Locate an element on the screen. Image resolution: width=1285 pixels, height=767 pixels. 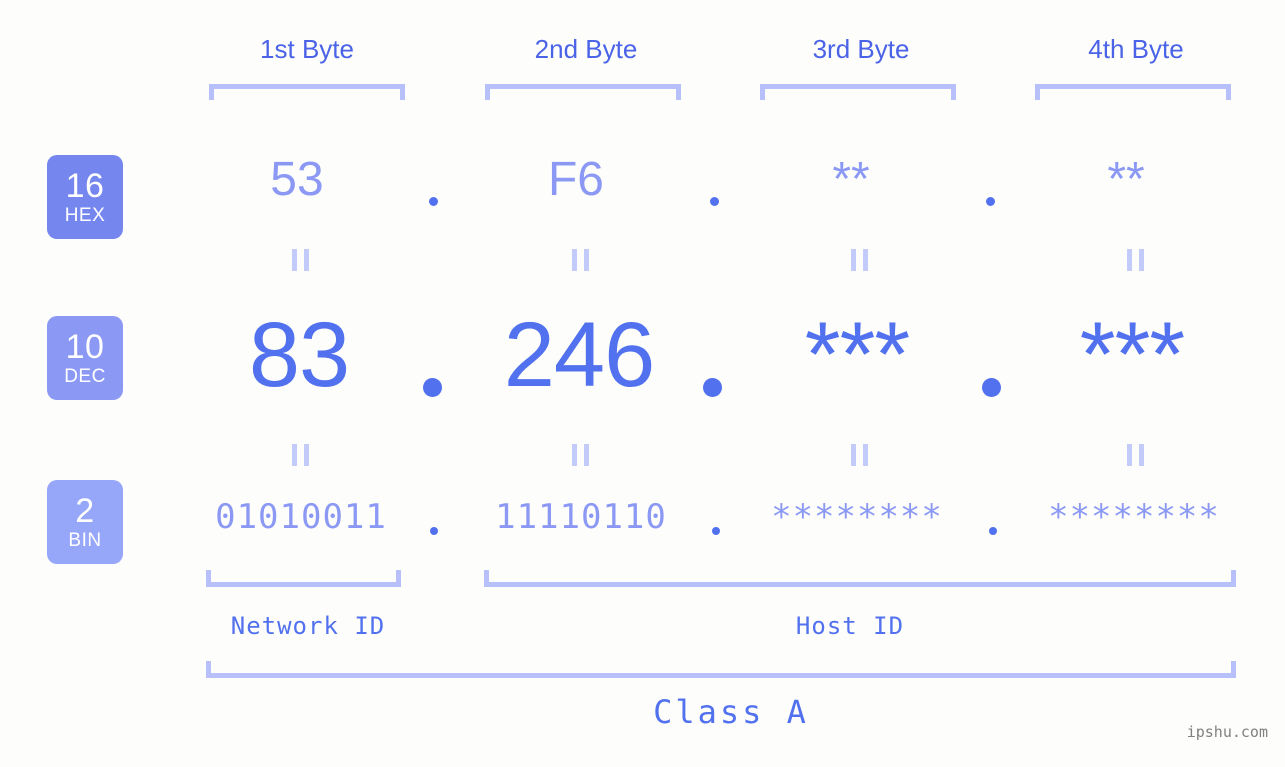
hex-value-byte-3: ** is located at coordinates (851, 179).